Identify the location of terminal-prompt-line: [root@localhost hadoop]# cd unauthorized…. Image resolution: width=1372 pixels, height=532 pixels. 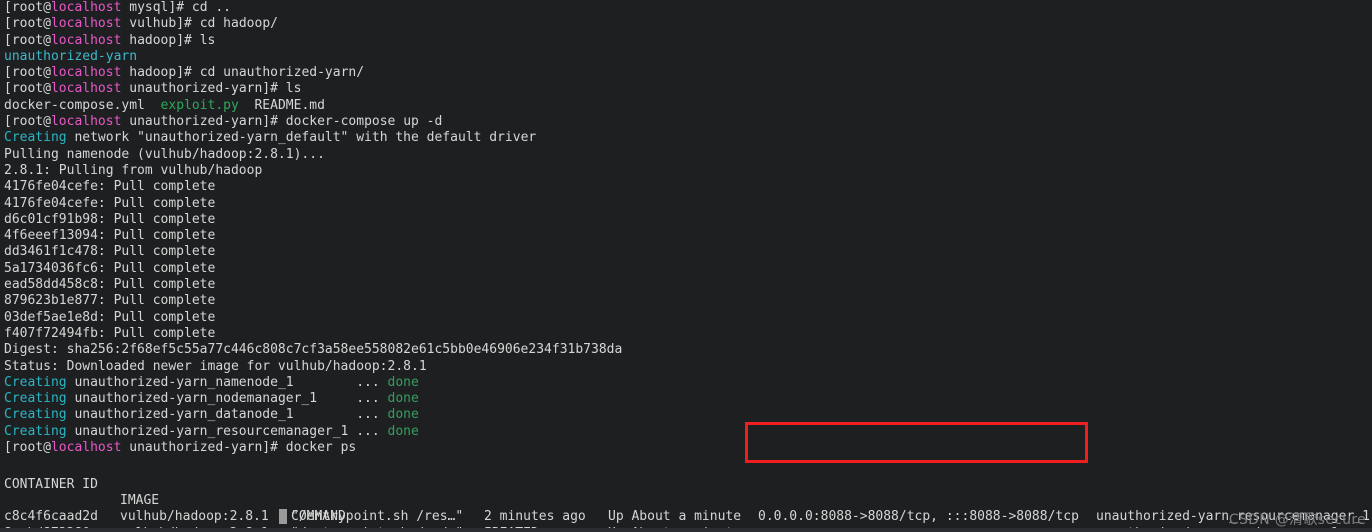
(184, 73).